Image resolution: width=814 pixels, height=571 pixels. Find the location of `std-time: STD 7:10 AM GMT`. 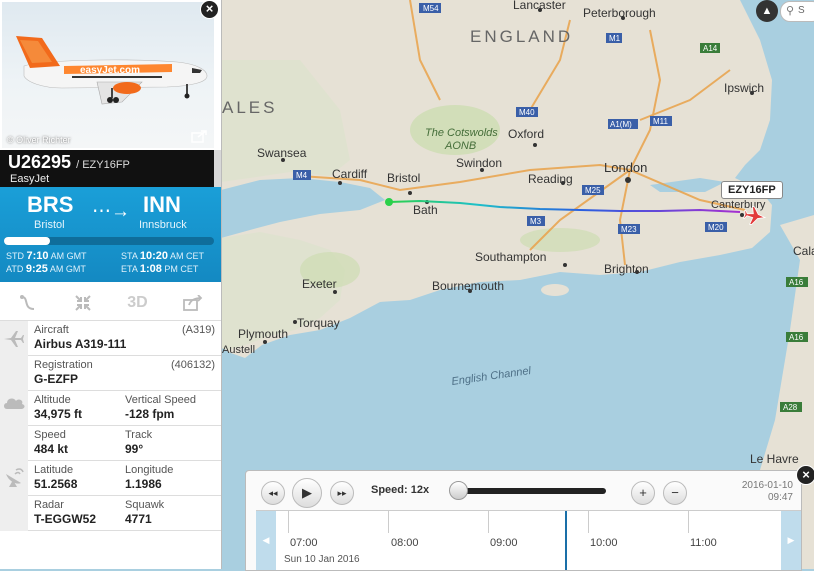

std-time: STD 7:10 AM GMT is located at coordinates (46, 256).